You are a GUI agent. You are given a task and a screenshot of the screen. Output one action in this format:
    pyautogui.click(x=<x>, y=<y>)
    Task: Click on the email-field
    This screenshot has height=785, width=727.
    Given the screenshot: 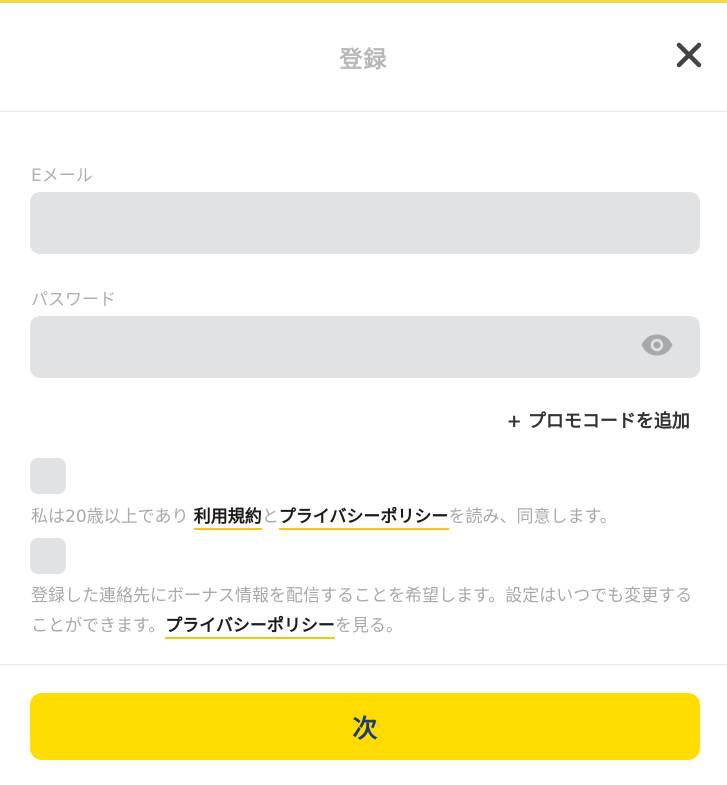 What is the action you would take?
    pyautogui.click(x=365, y=223)
    